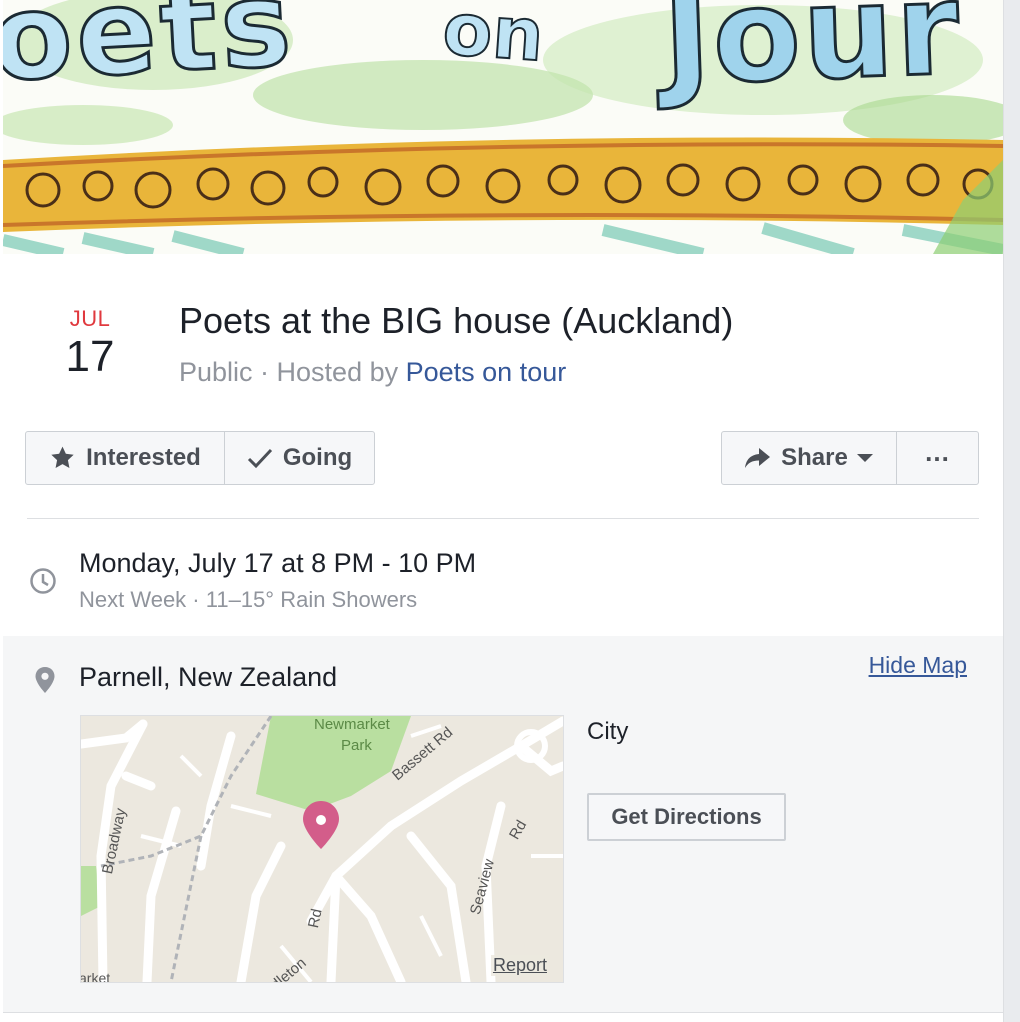 Image resolution: width=1020 pixels, height=1022 pixels. What do you see at coordinates (519, 965) in the screenshot?
I see `map-report-link: Report` at bounding box center [519, 965].